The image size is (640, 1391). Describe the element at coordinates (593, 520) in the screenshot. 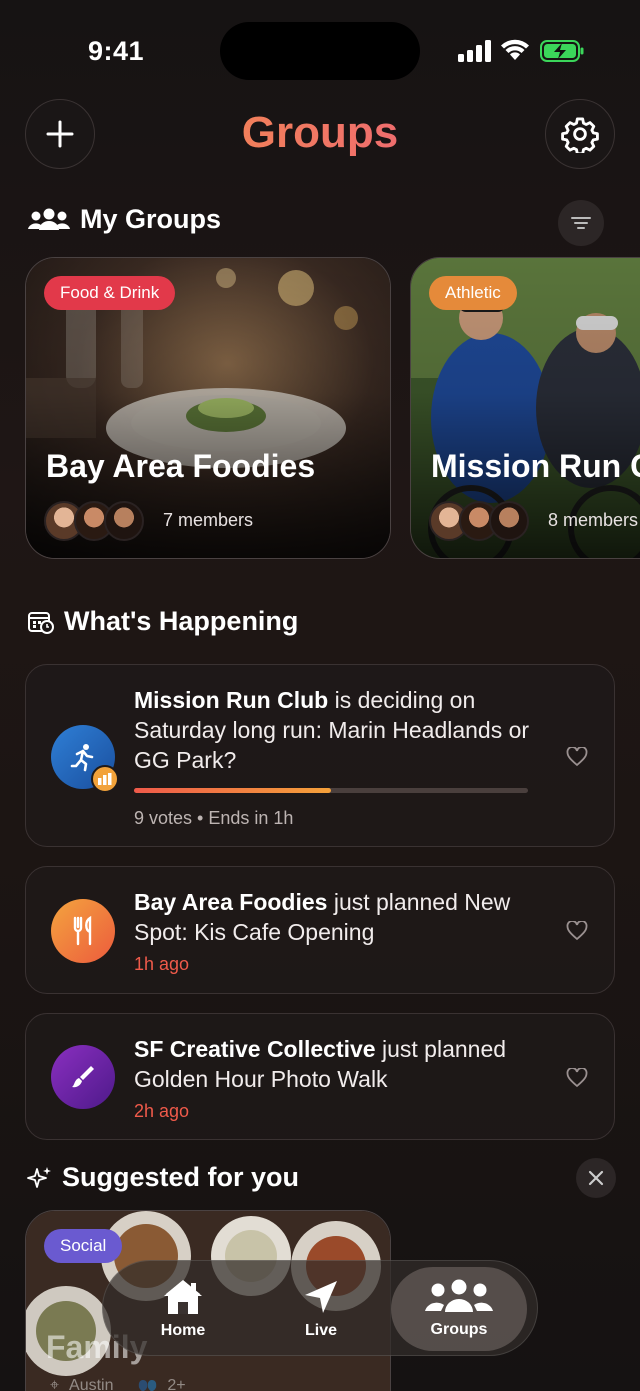

I see `member-count: 8 members` at that location.